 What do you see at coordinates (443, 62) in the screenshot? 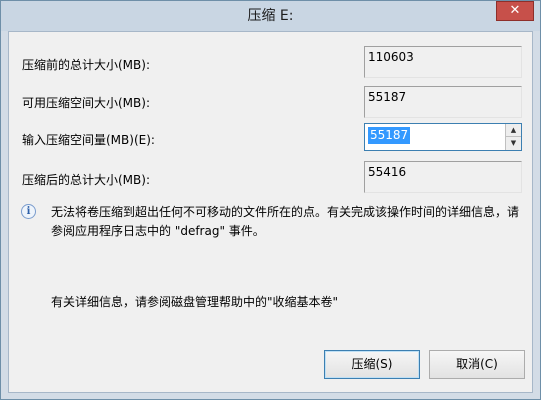
I see `total-before-value: 110603` at bounding box center [443, 62].